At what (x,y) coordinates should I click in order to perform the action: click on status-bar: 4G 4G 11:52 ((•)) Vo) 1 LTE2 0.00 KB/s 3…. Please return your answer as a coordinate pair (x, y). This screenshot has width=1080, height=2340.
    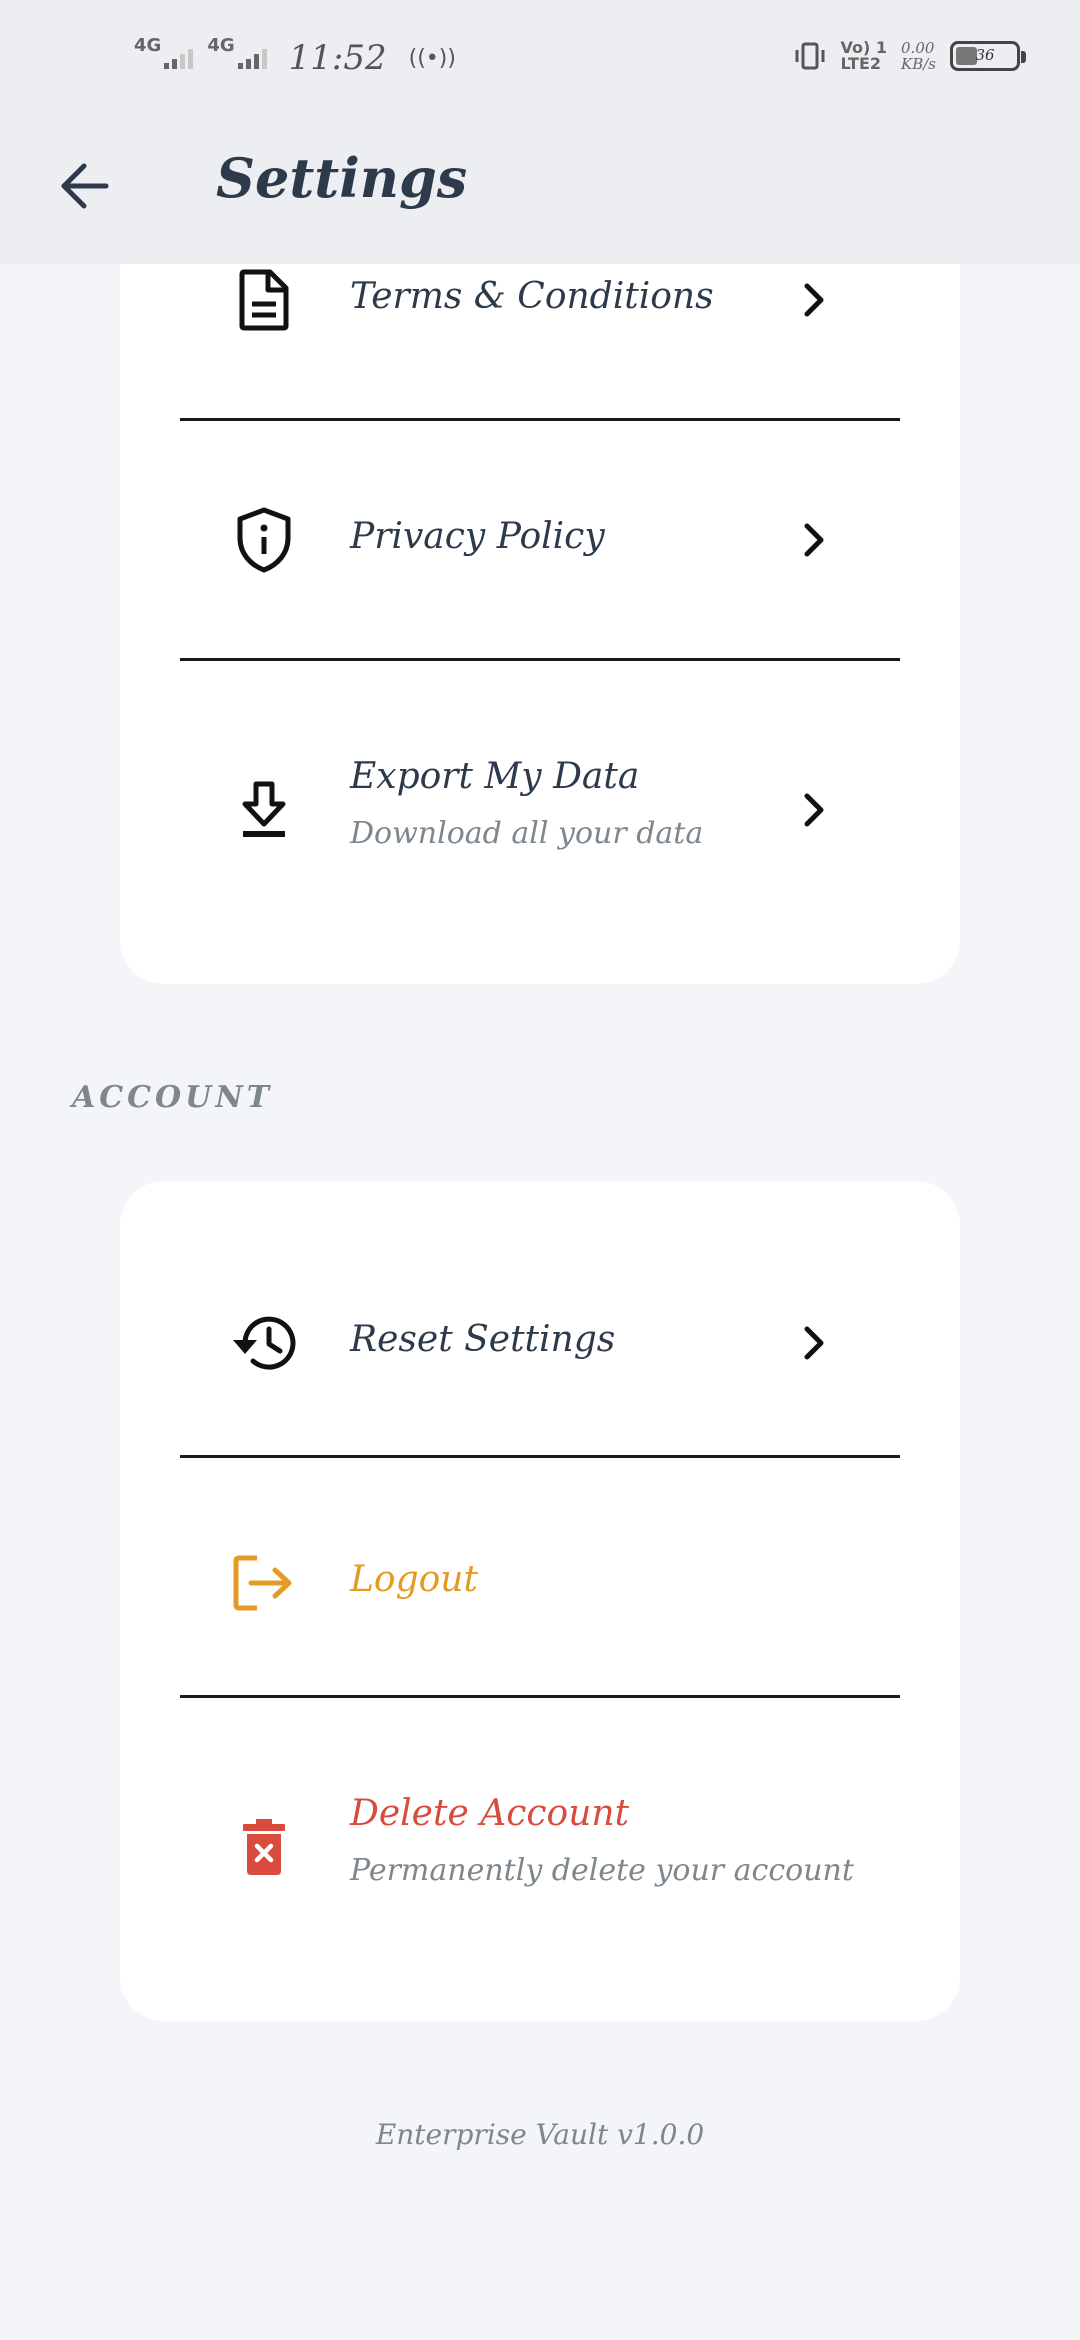
    Looking at the image, I should click on (540, 60).